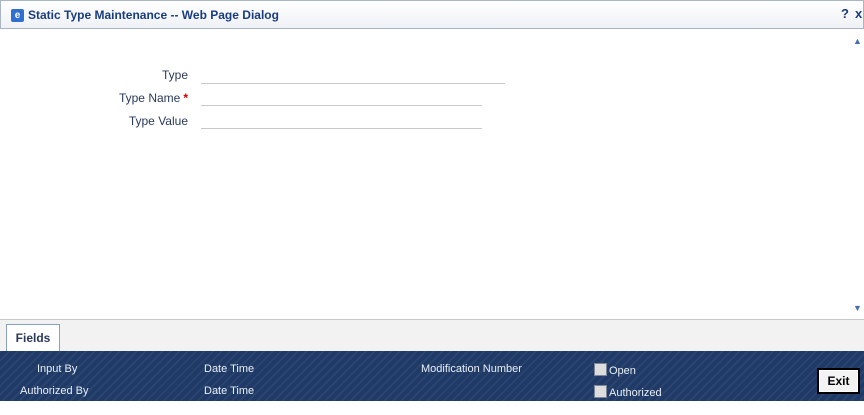  I want to click on ie-icon: e, so click(17, 15).